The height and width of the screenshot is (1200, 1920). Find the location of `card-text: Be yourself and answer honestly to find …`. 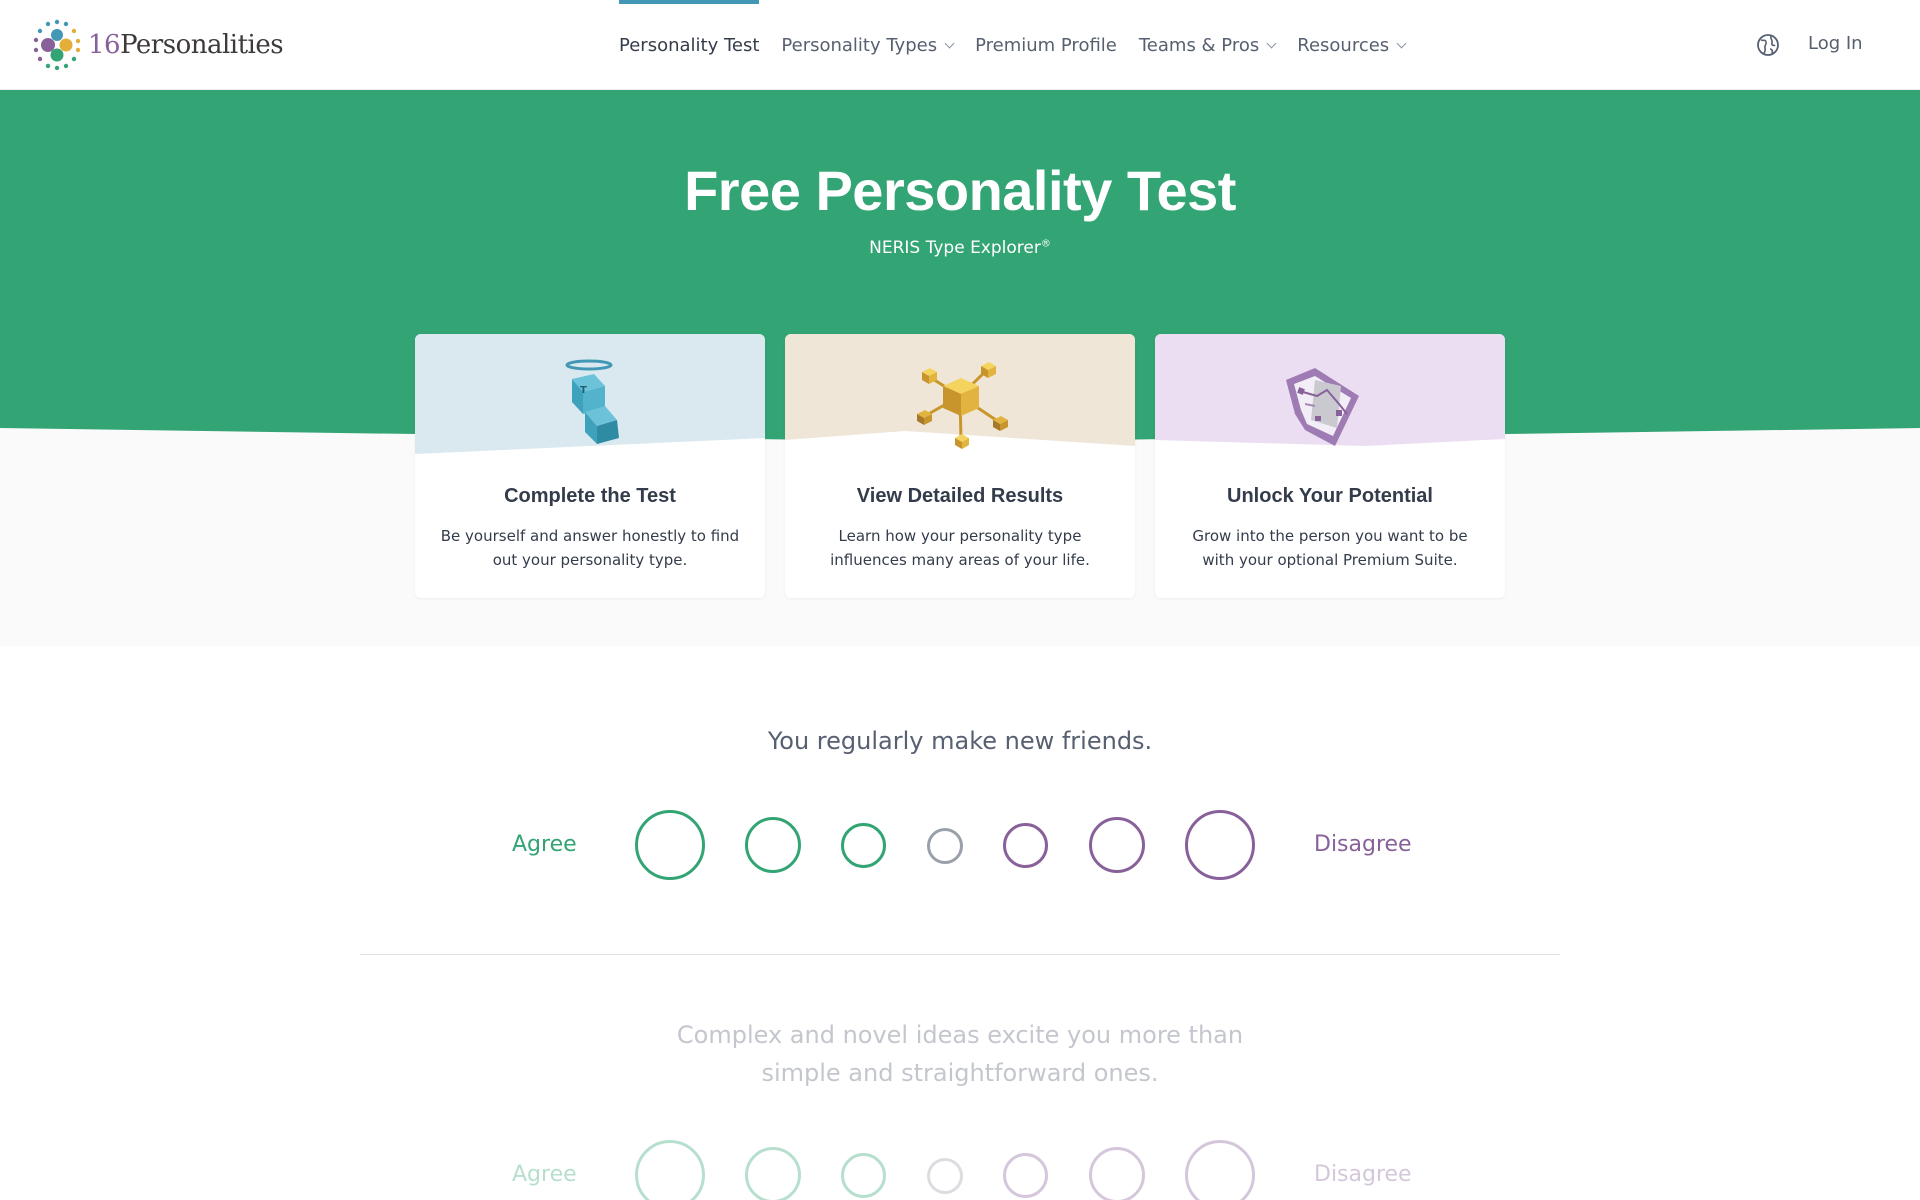

card-text: Be yourself and answer honestly to find … is located at coordinates (590, 548).